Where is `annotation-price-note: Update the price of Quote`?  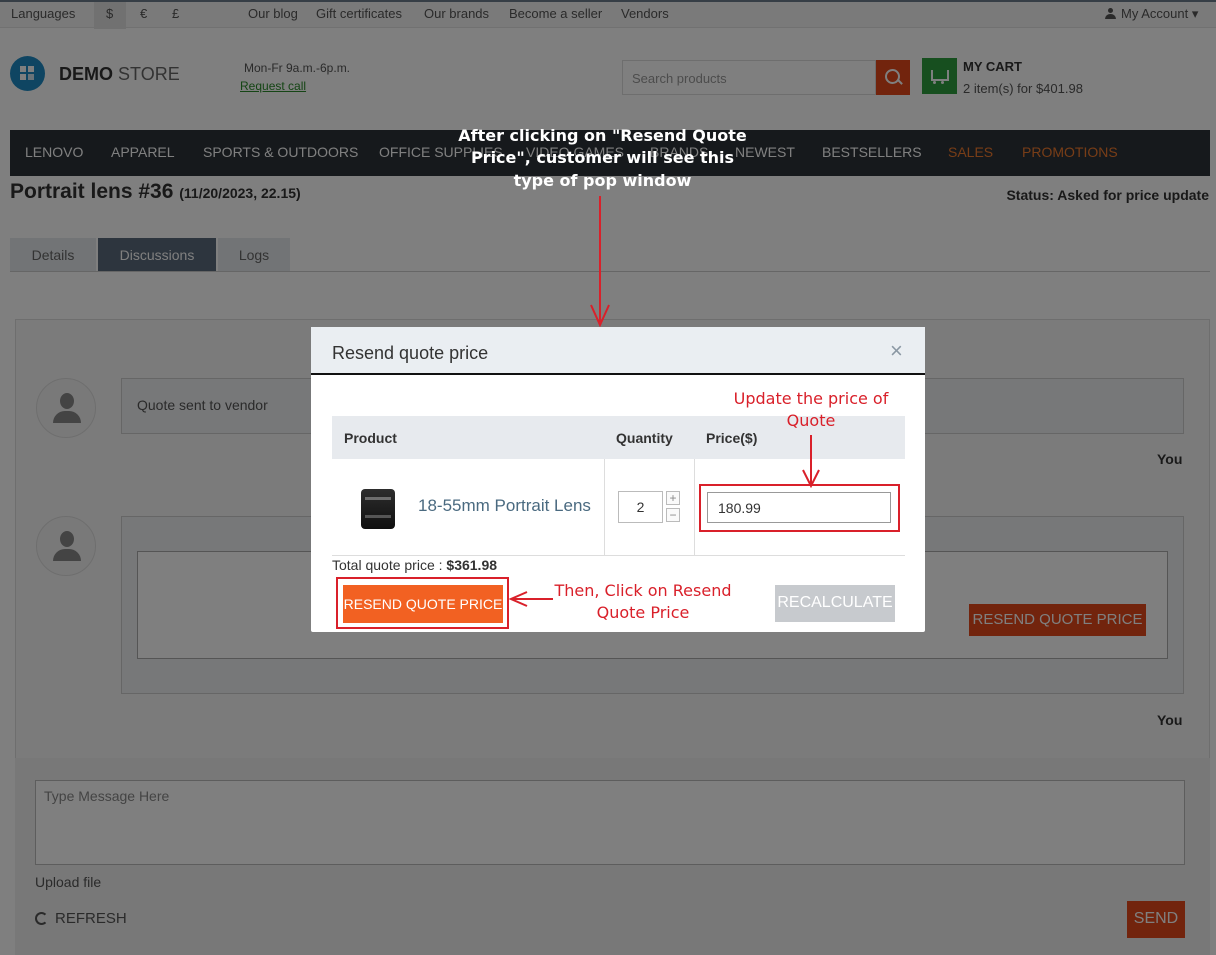 annotation-price-note: Update the price of Quote is located at coordinates (811, 410).